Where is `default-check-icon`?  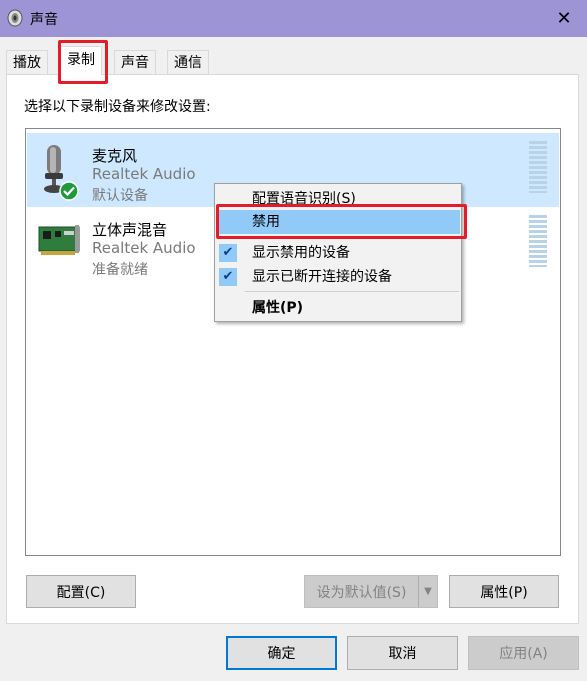 default-check-icon is located at coordinates (69, 191).